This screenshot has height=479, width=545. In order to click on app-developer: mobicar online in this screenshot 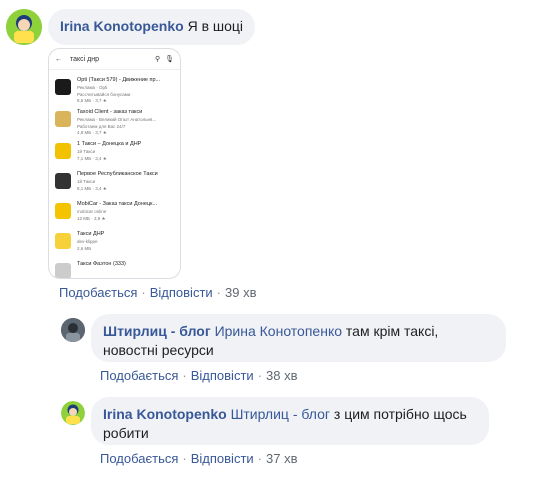, I will do `click(92, 211)`.